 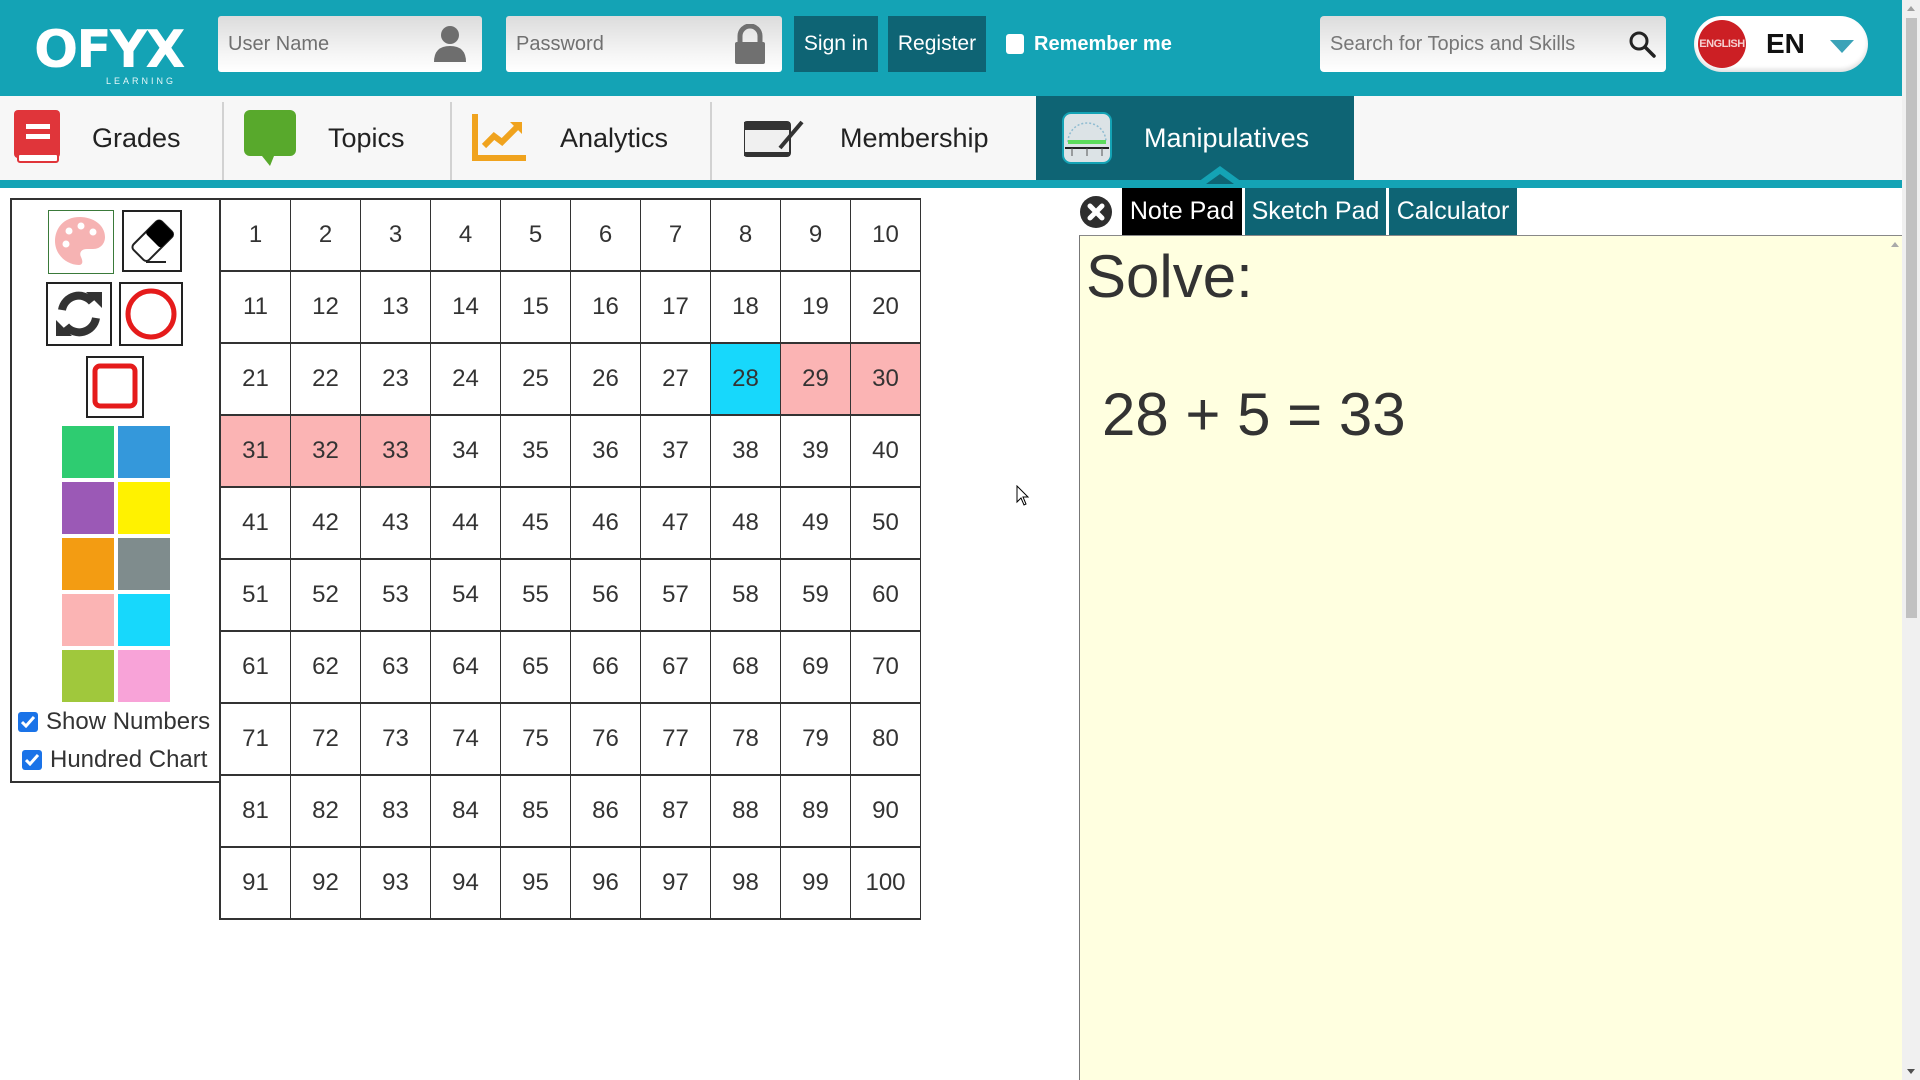 What do you see at coordinates (79, 314) in the screenshot?
I see `reset-button` at bounding box center [79, 314].